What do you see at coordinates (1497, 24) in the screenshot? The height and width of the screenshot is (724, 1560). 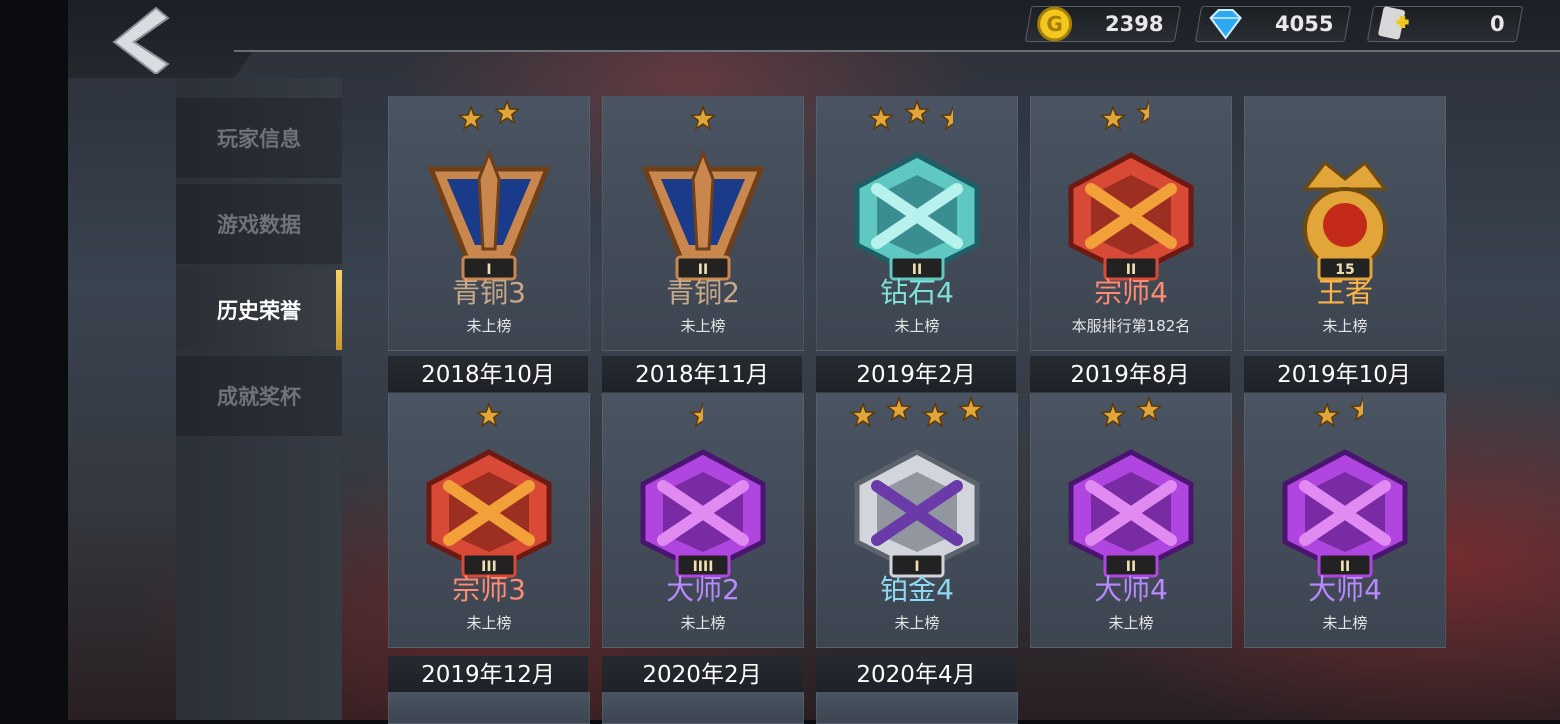 I see `ticket-amount: 0` at bounding box center [1497, 24].